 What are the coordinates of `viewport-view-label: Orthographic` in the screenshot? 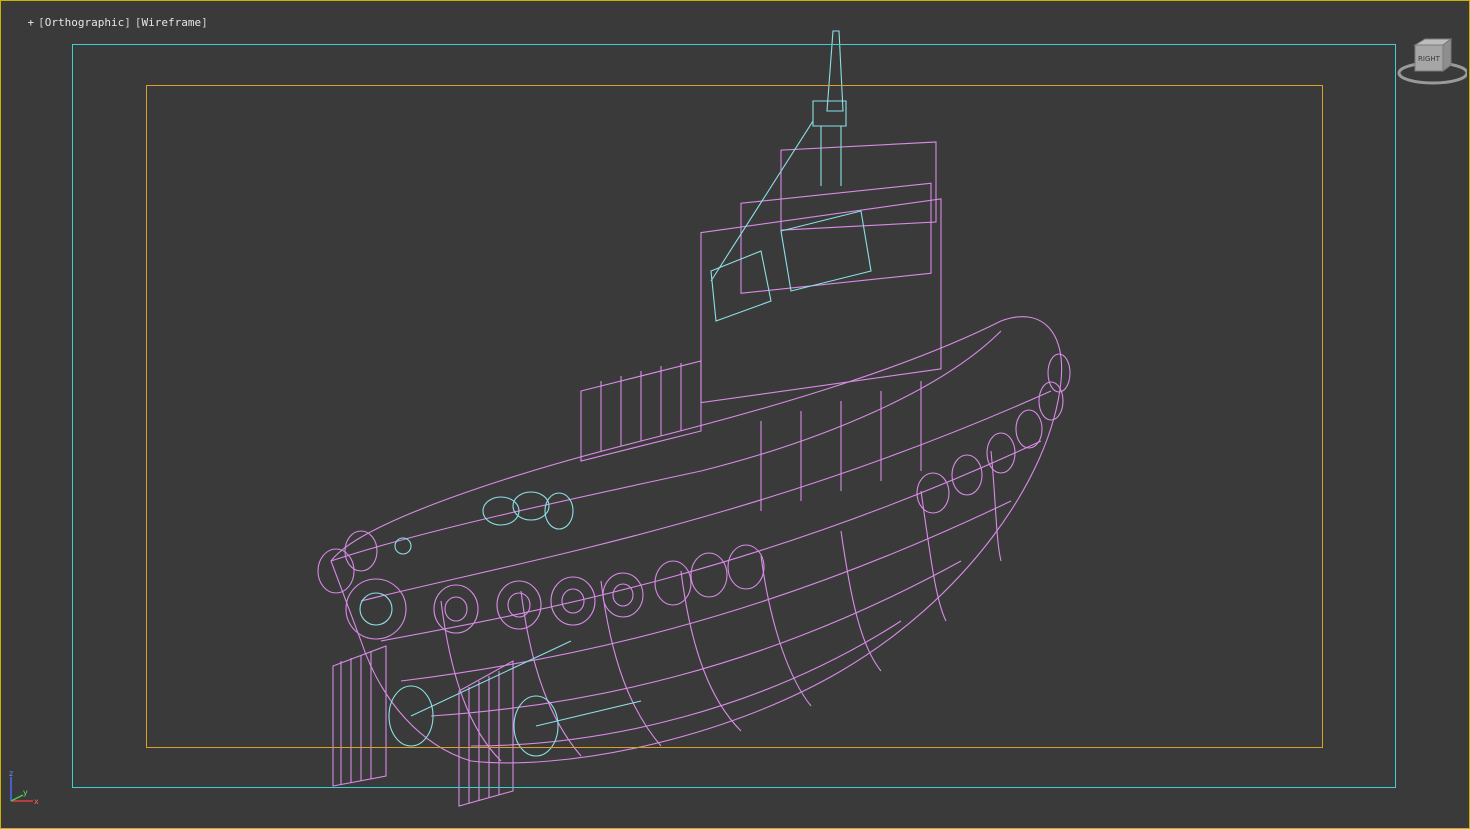 It's located at (84, 22).